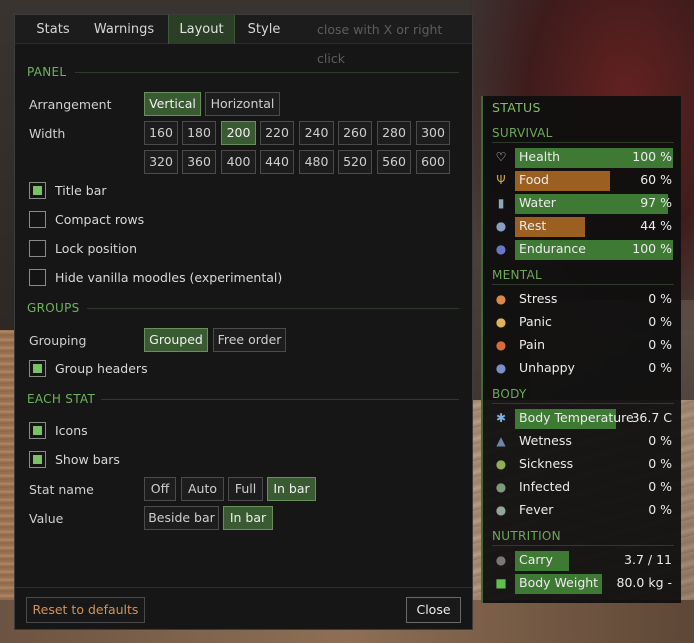 This screenshot has height=643, width=694. I want to click on square-icon: ■, so click(501, 583).